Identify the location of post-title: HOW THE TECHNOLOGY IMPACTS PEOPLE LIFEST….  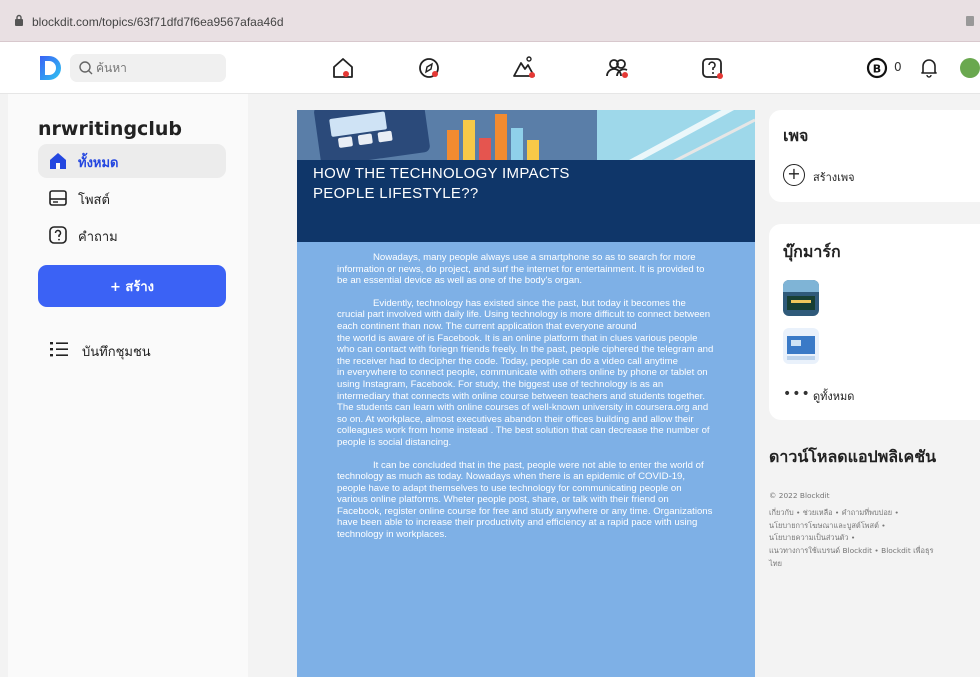
(441, 183).